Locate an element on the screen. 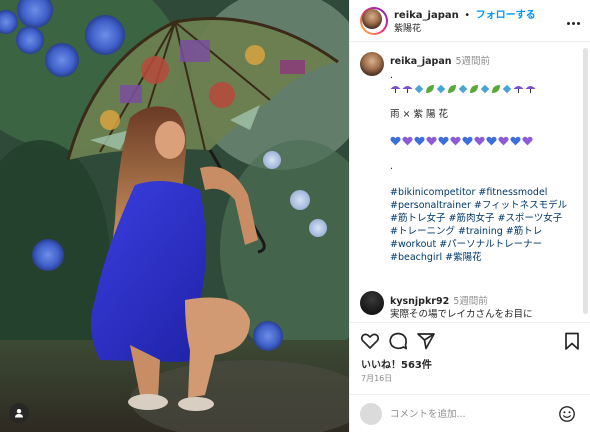 The image size is (590, 432). emoji-row is located at coordinates (485, 88).